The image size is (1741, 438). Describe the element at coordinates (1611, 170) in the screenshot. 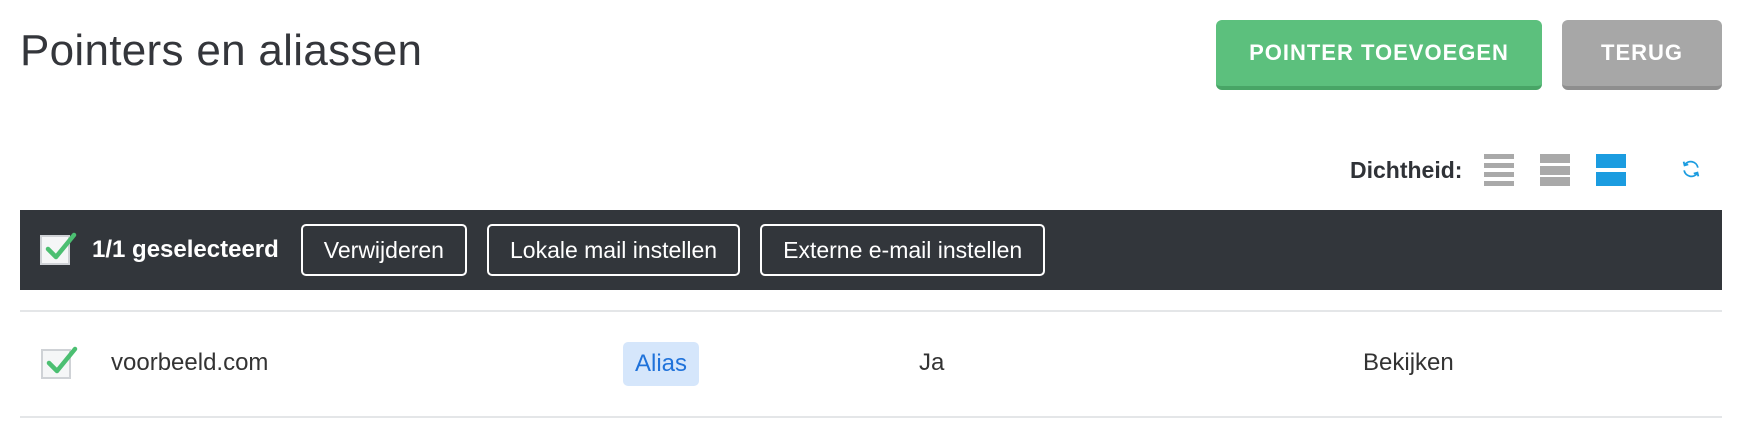

I see `density-wide-icon` at that location.